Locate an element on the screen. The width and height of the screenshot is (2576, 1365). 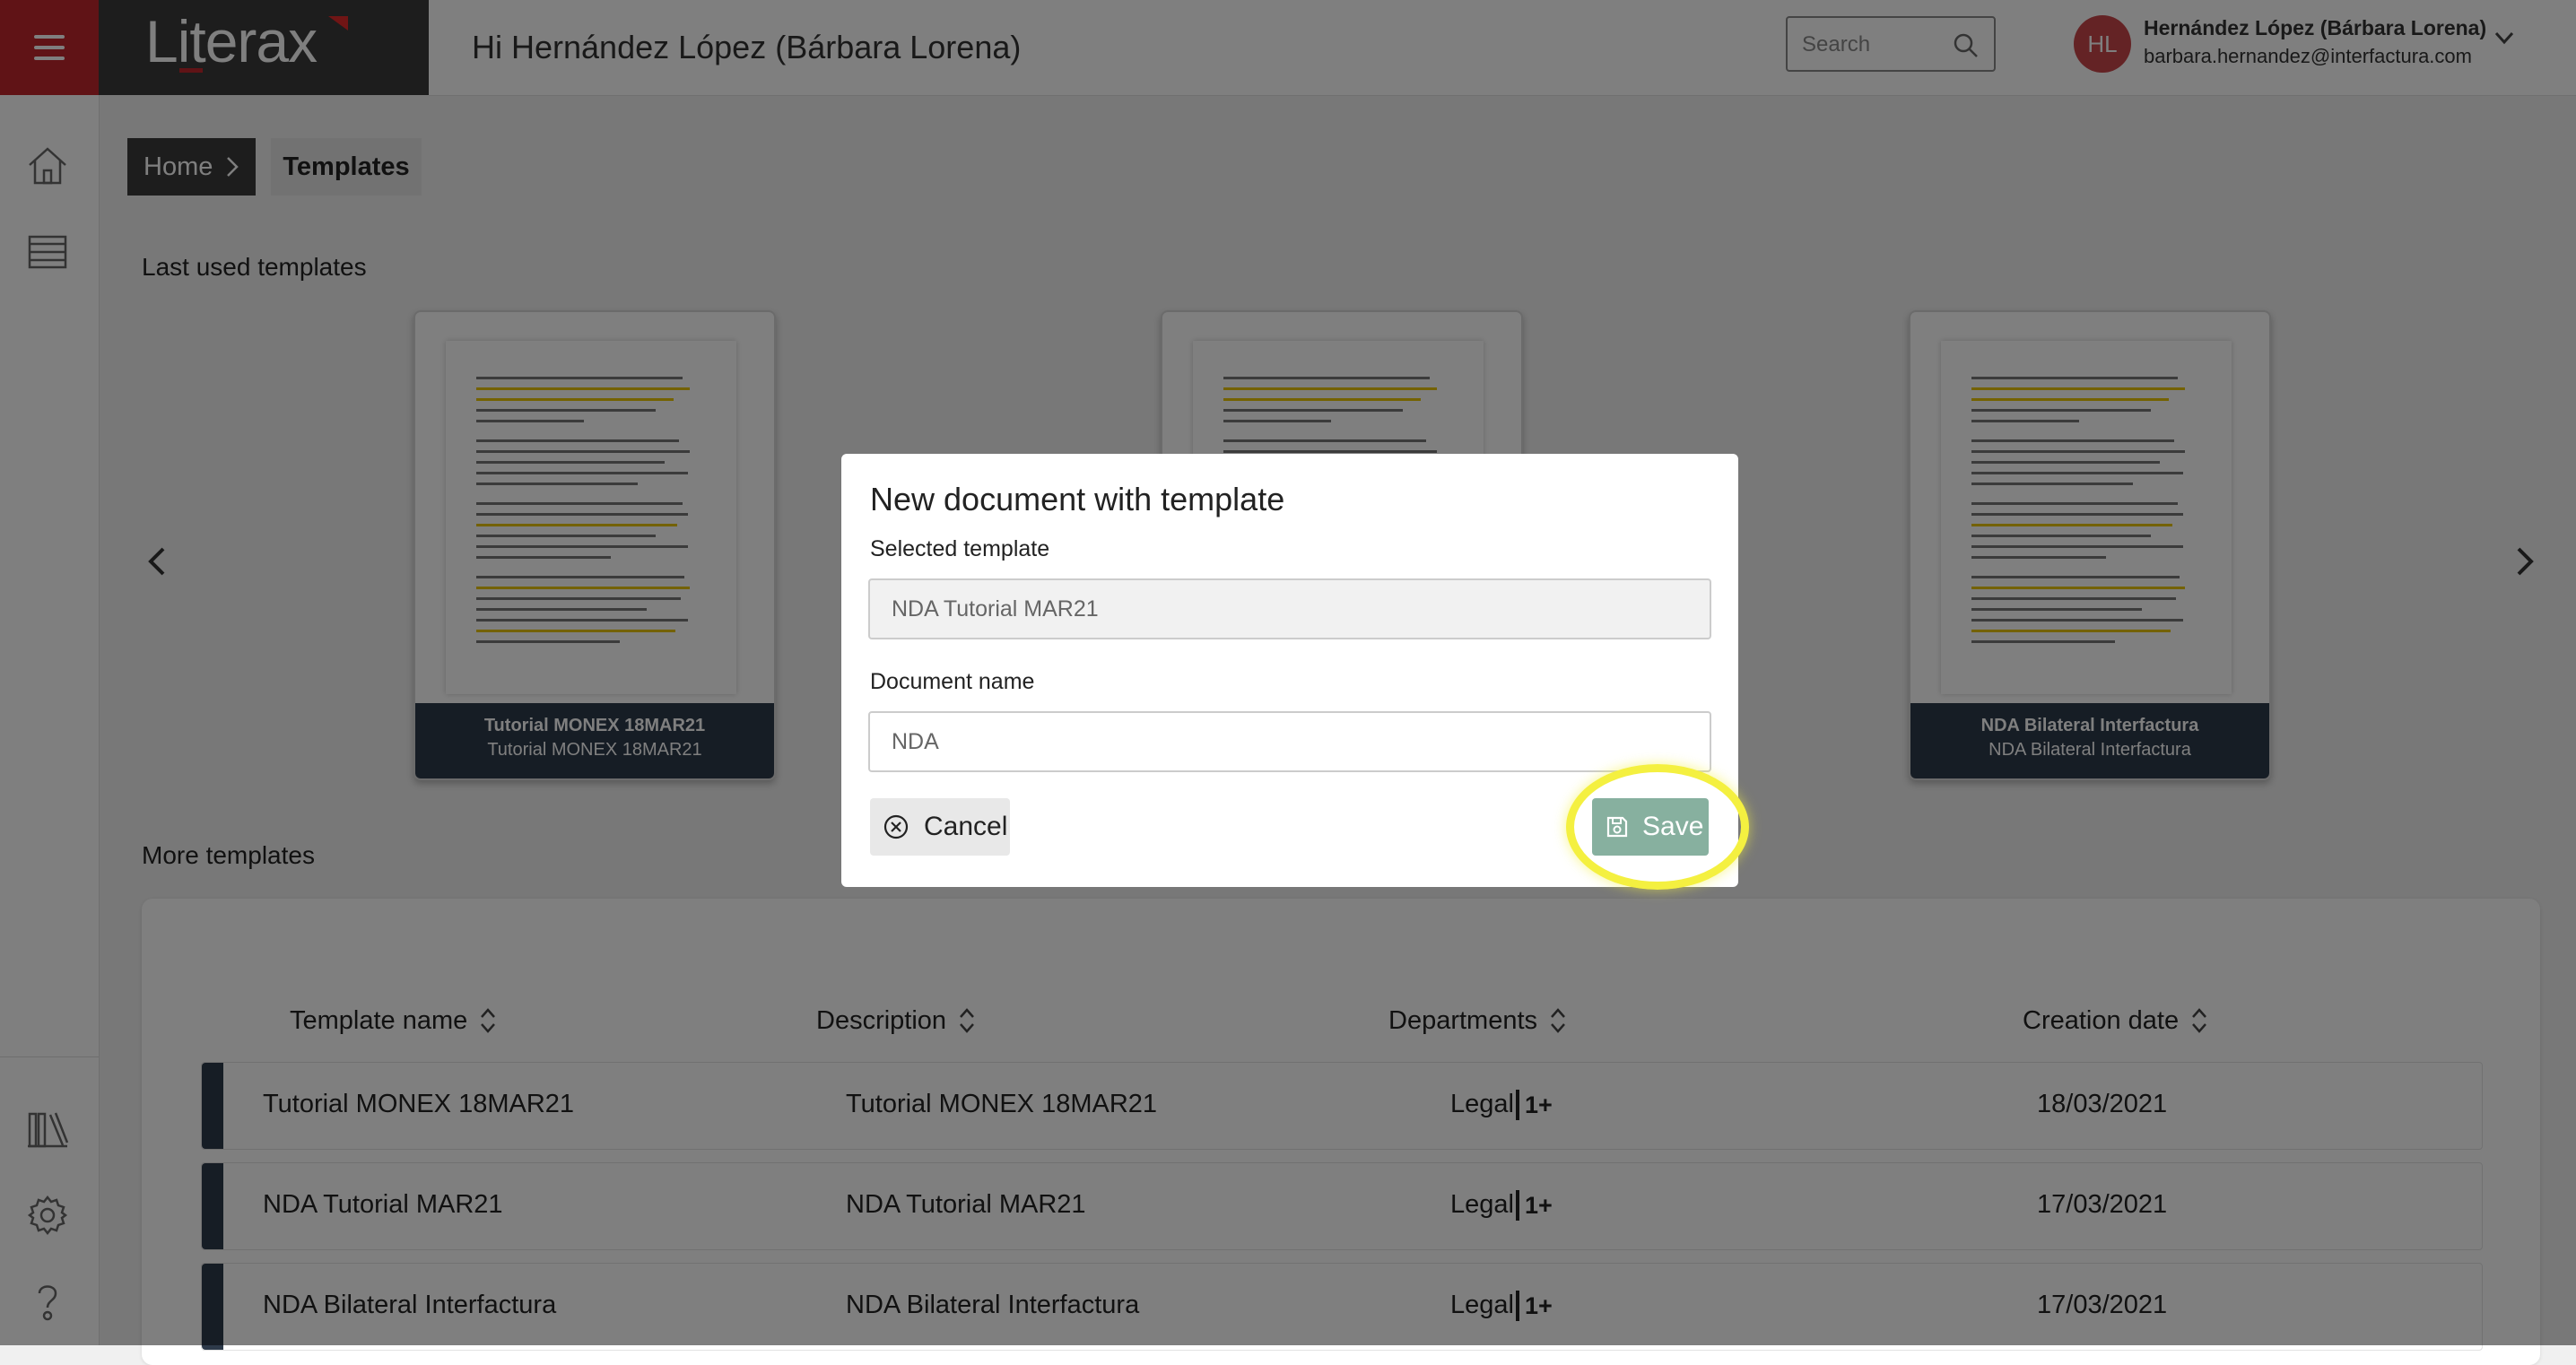
selected-template-label: Selected template is located at coordinates (960, 548).